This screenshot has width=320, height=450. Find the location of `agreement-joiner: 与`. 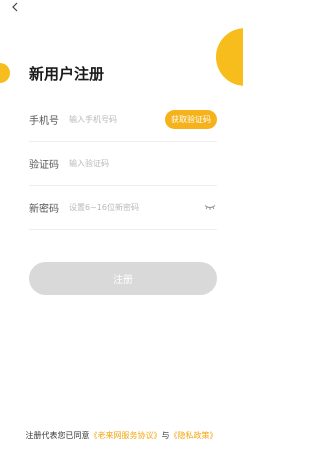

agreement-joiner: 与 is located at coordinates (165, 435).